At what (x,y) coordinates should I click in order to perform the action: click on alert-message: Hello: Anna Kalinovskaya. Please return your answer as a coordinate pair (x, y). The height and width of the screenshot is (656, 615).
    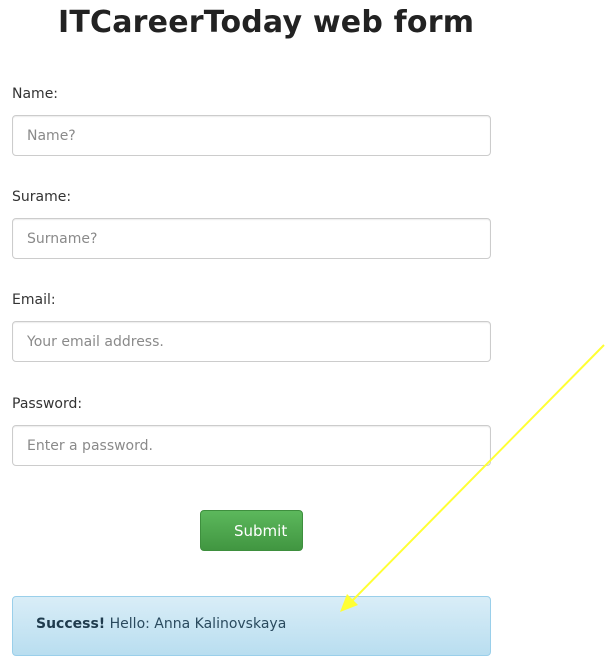
    Looking at the image, I should click on (198, 624).